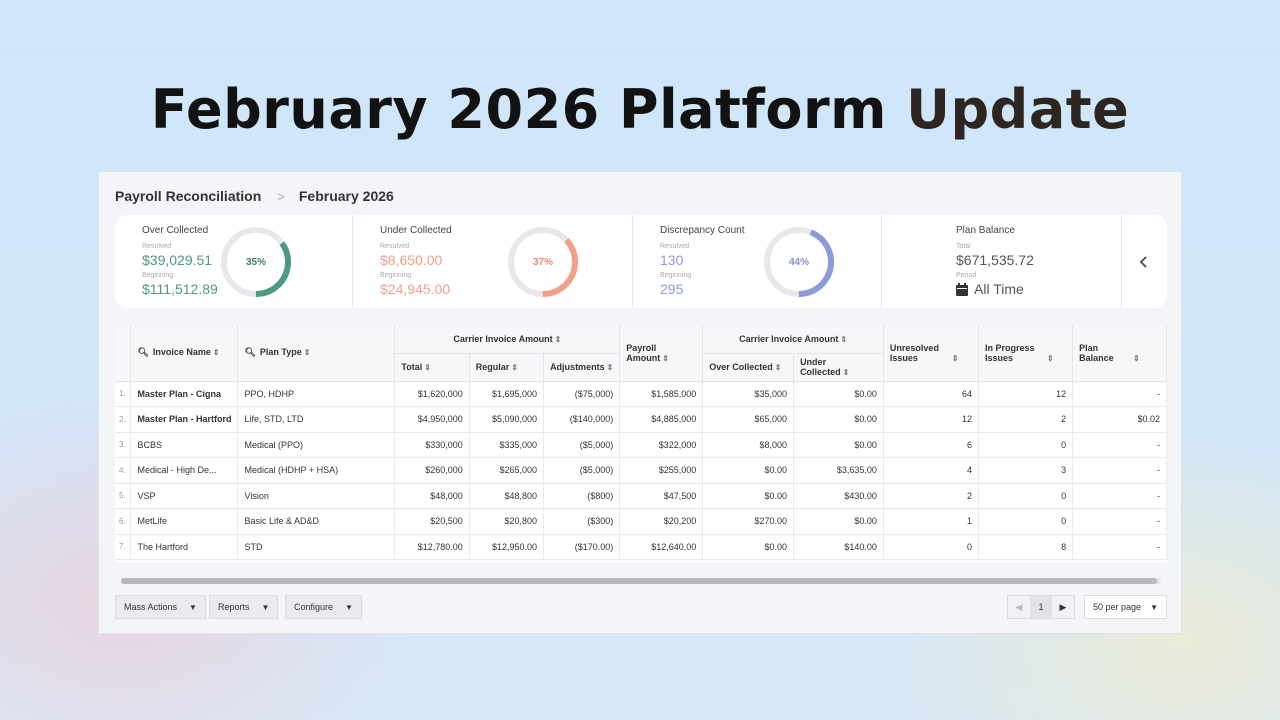 The image size is (1280, 720). I want to click on donut-chart: 35%, so click(256, 262).